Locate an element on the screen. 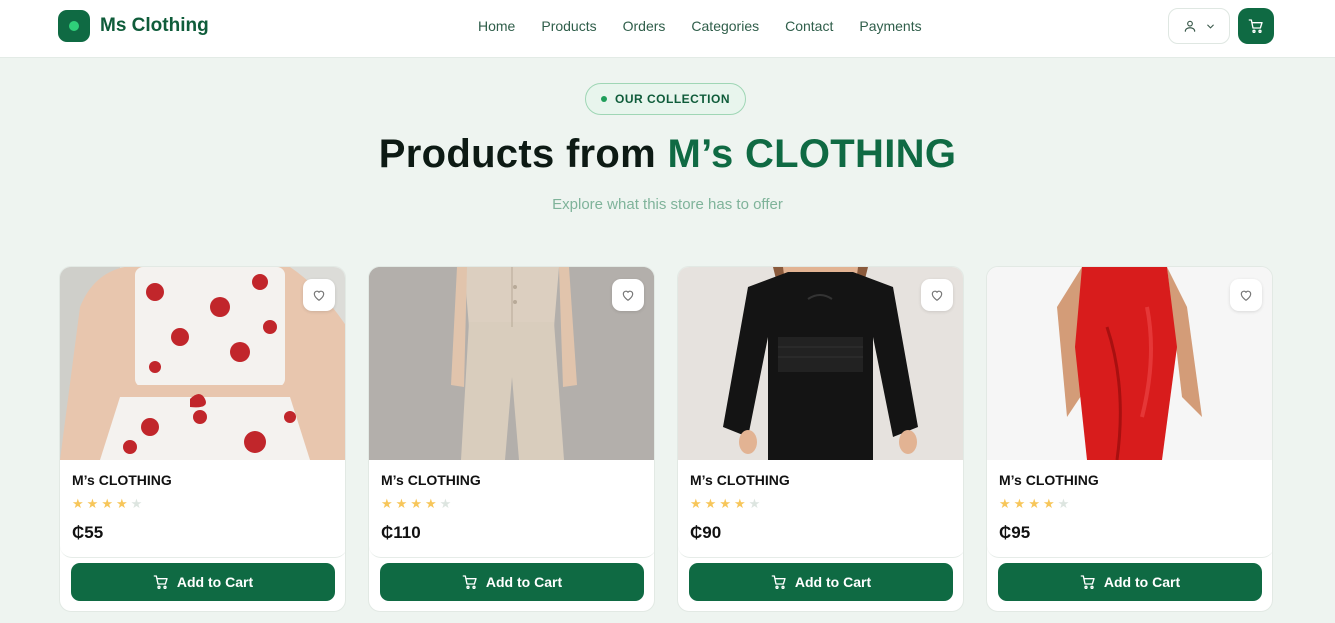 The image size is (1335, 623). logo-mark-icon is located at coordinates (74, 26).